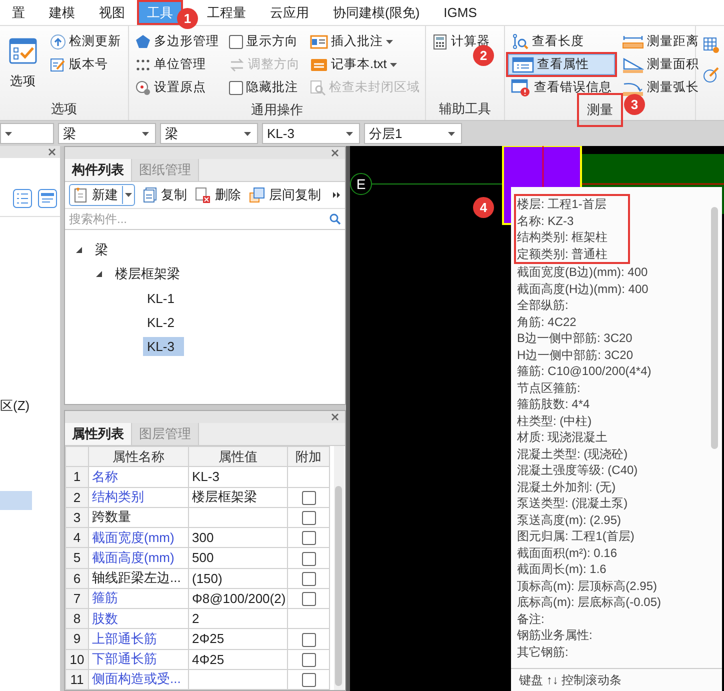 The height and width of the screenshot is (691, 724). What do you see at coordinates (18, 12) in the screenshot?
I see `menu-tab: 置` at bounding box center [18, 12].